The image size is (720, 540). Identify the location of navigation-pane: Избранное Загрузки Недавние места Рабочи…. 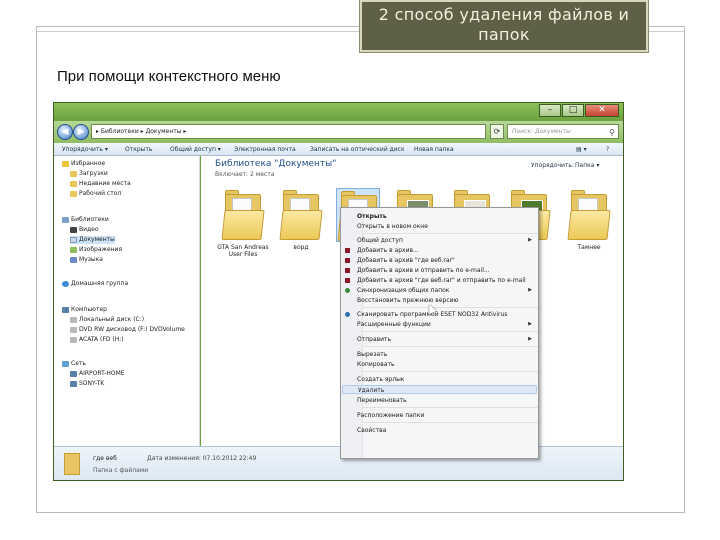
(127, 318).